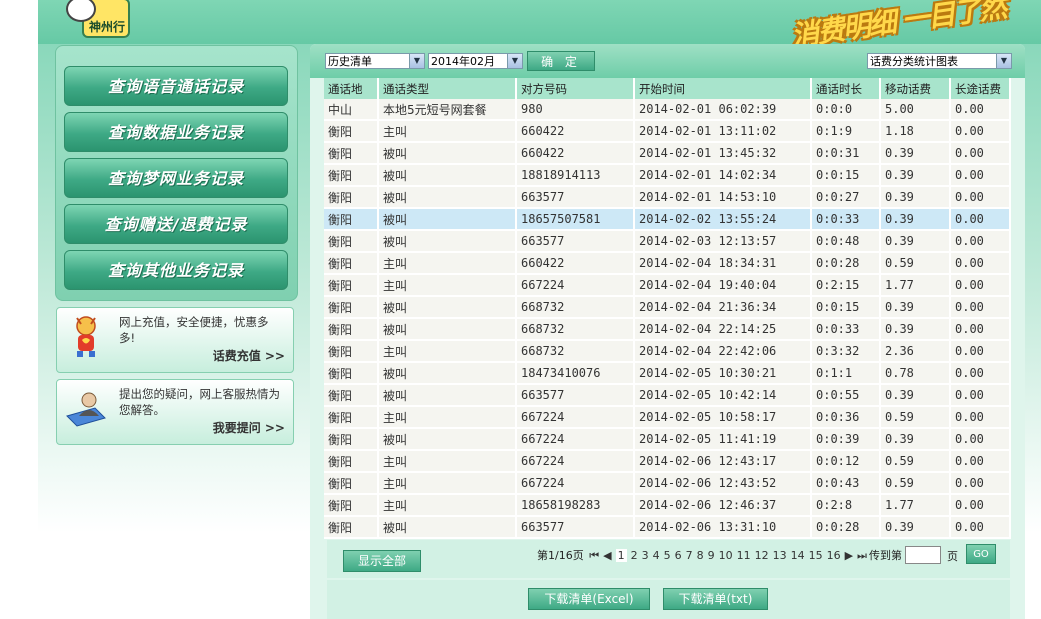 The width and height of the screenshot is (1041, 619). What do you see at coordinates (249, 355) in the screenshot?
I see `recharge-link: 话费充值 >>` at bounding box center [249, 355].